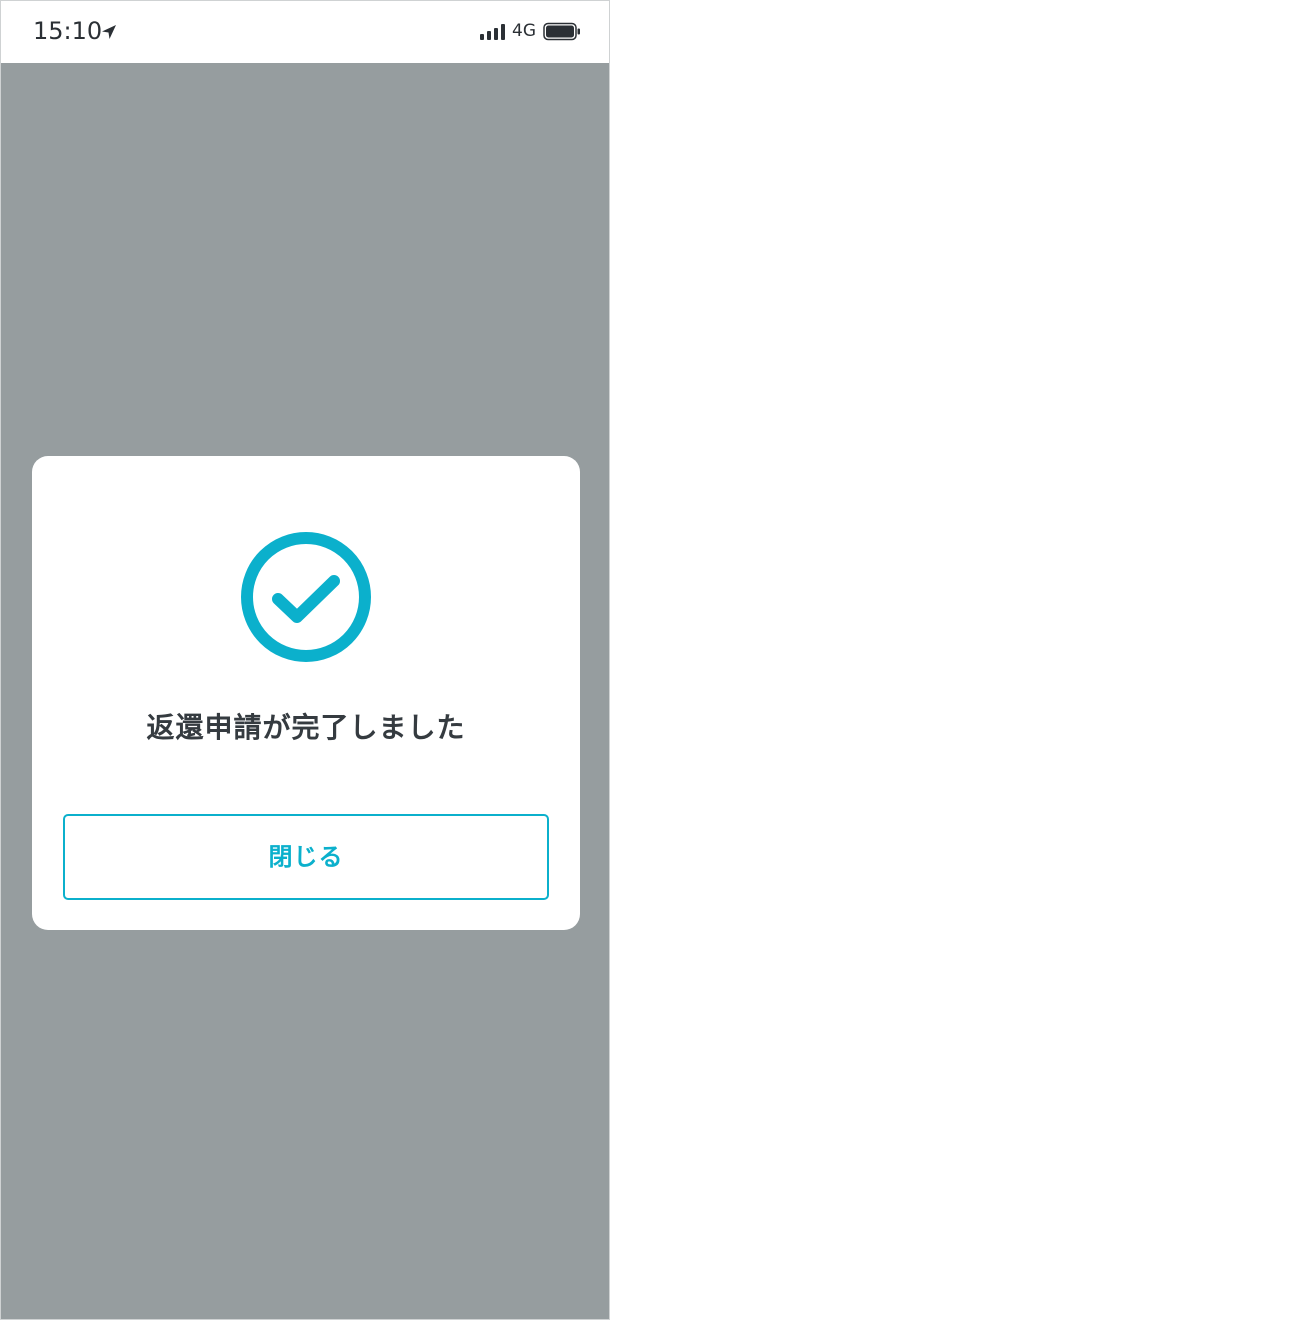 This screenshot has height=1320, width=1300. Describe the element at coordinates (524, 31) in the screenshot. I see `network-label: 4G` at that location.